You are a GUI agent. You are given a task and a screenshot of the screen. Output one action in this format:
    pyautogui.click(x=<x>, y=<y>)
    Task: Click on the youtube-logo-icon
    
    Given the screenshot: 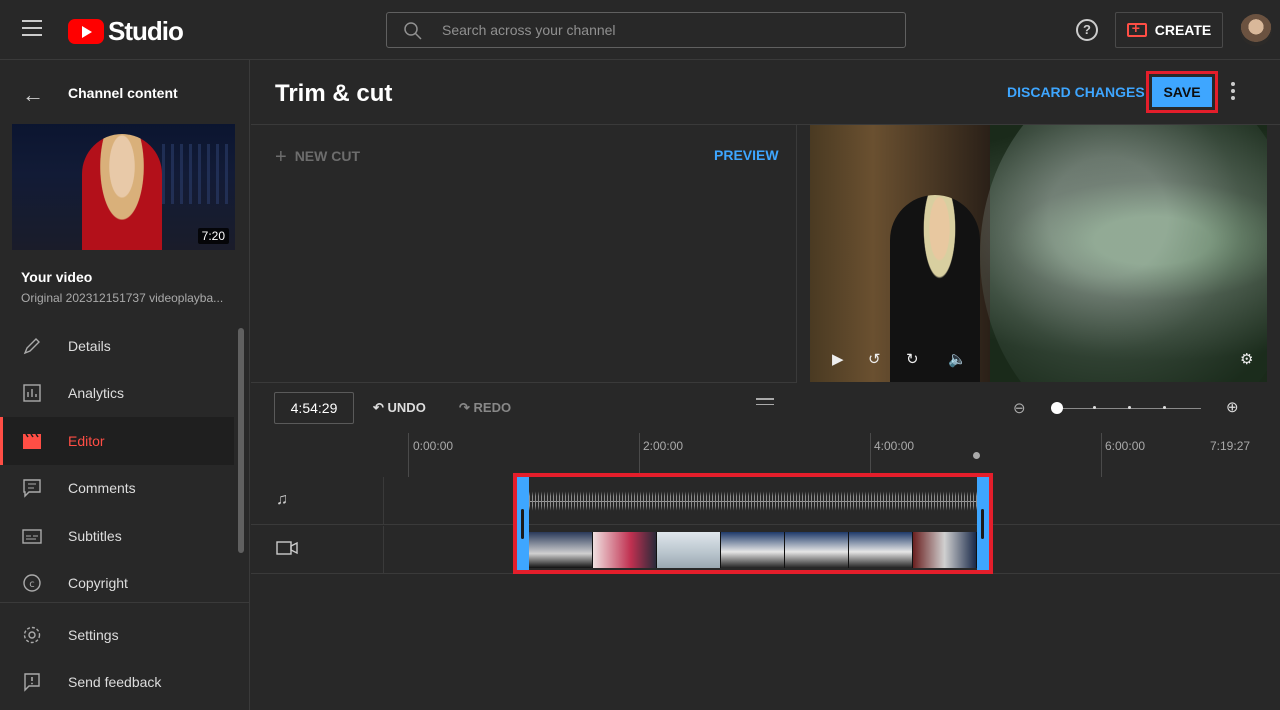 What is the action you would take?
    pyautogui.click(x=86, y=31)
    